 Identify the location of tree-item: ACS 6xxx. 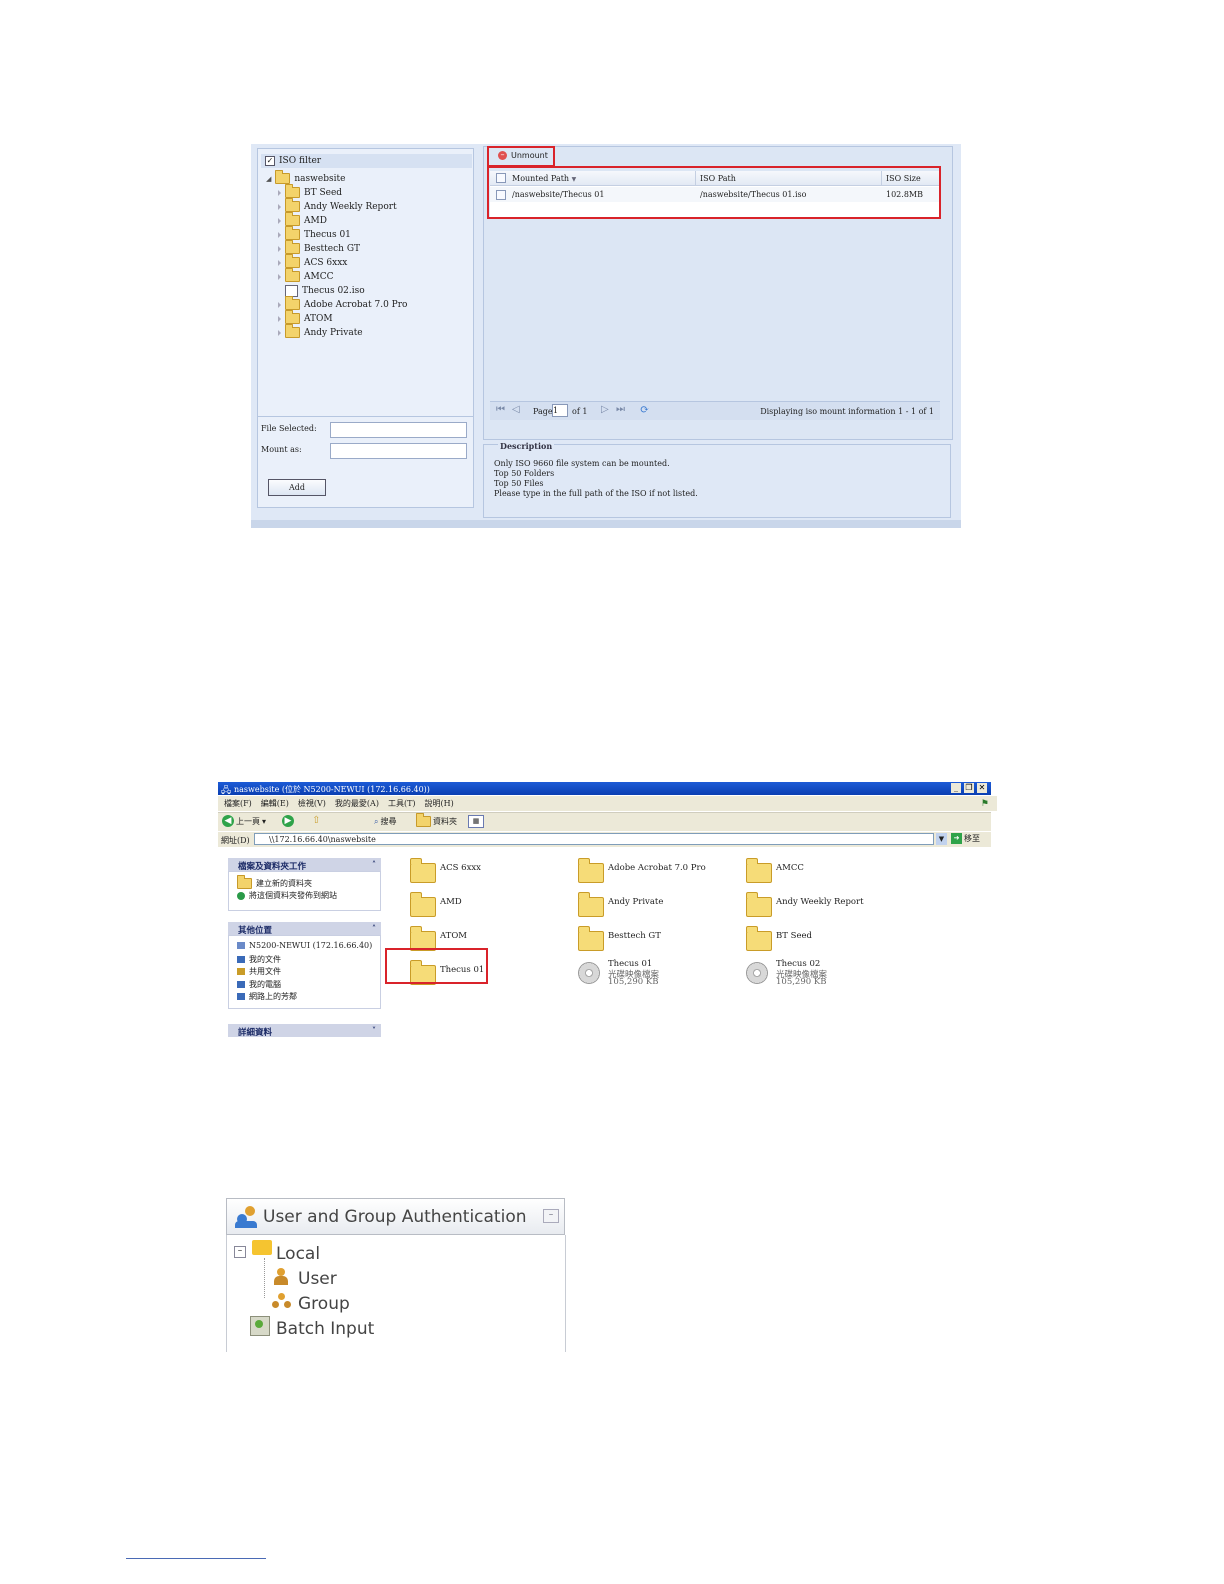
(312, 261).